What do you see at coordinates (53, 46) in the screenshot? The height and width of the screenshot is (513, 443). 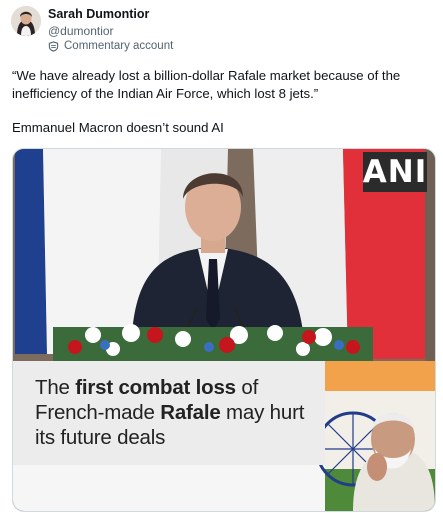 I see `shield-badge-icon` at bounding box center [53, 46].